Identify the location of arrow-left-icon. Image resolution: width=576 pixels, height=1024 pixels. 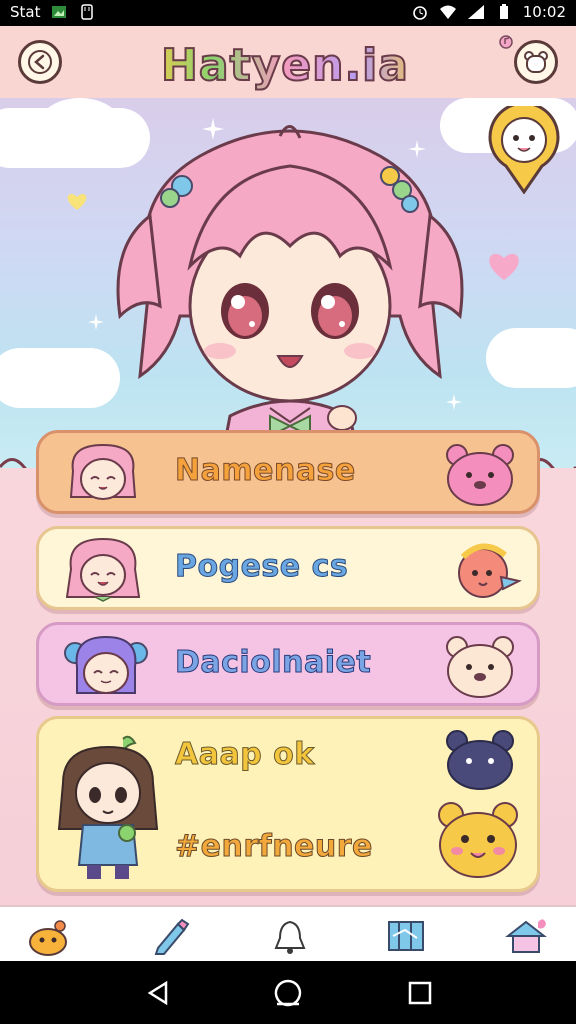
(40, 62).